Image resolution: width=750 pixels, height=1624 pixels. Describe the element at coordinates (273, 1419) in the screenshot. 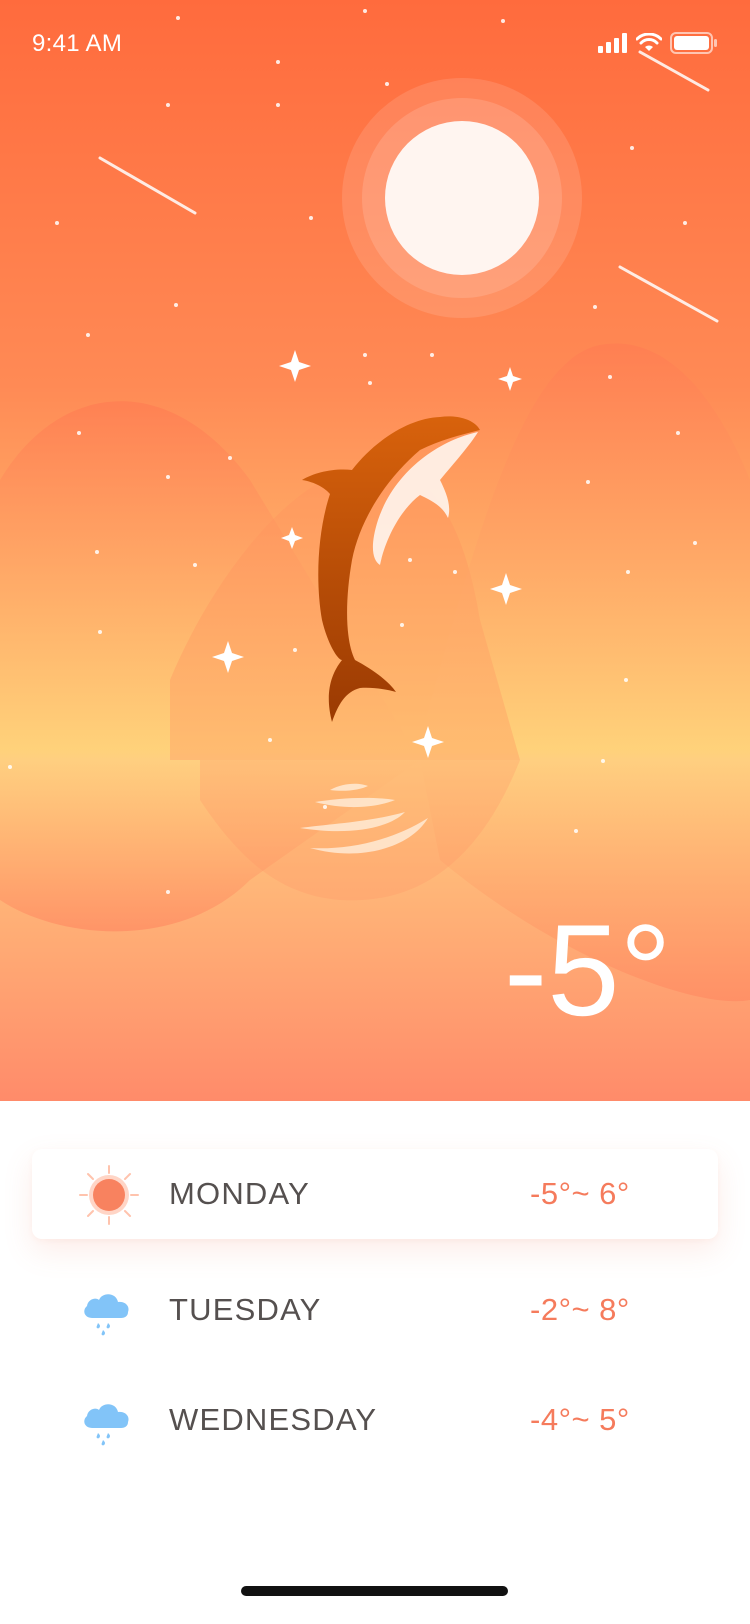

I see `forecast-day: WEDNESDAY` at that location.